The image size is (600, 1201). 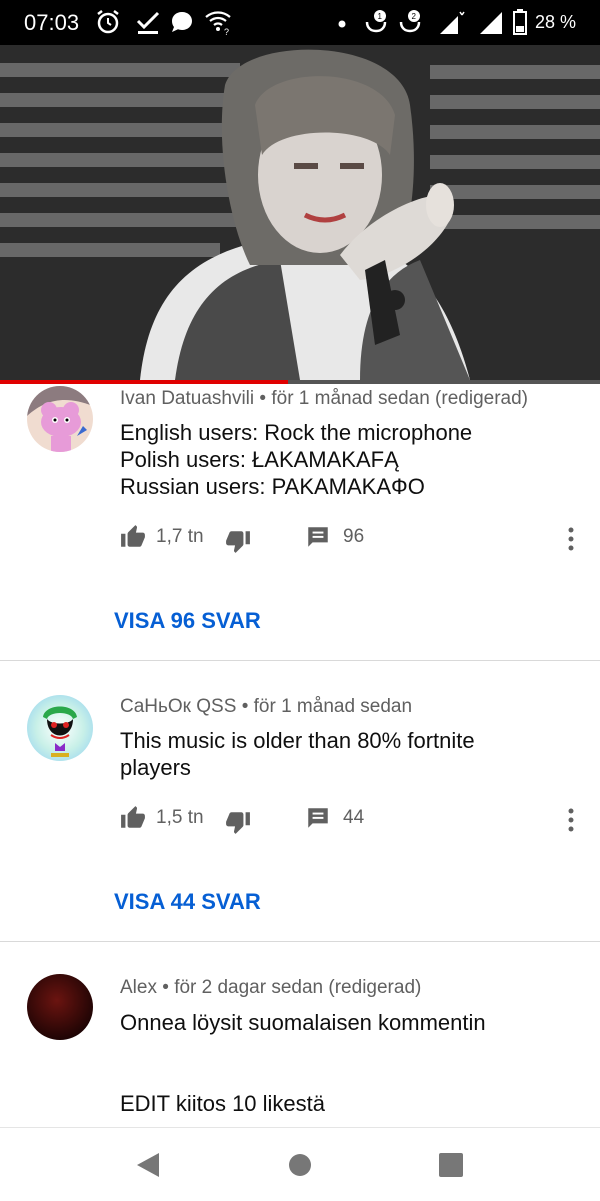 I want to click on comment-actions: 1,7 tn 96, so click(x=355, y=539).